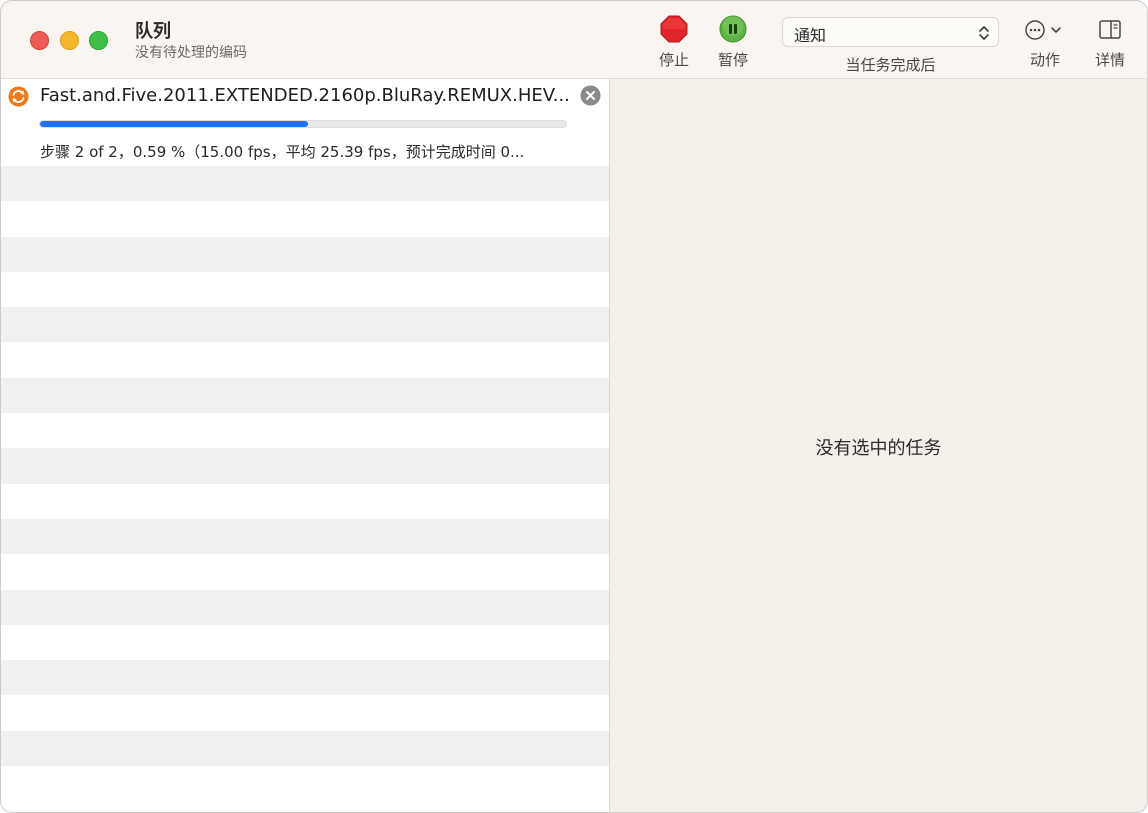 The image size is (1148, 813). What do you see at coordinates (174, 124) in the screenshot?
I see `job-progress-fill` at bounding box center [174, 124].